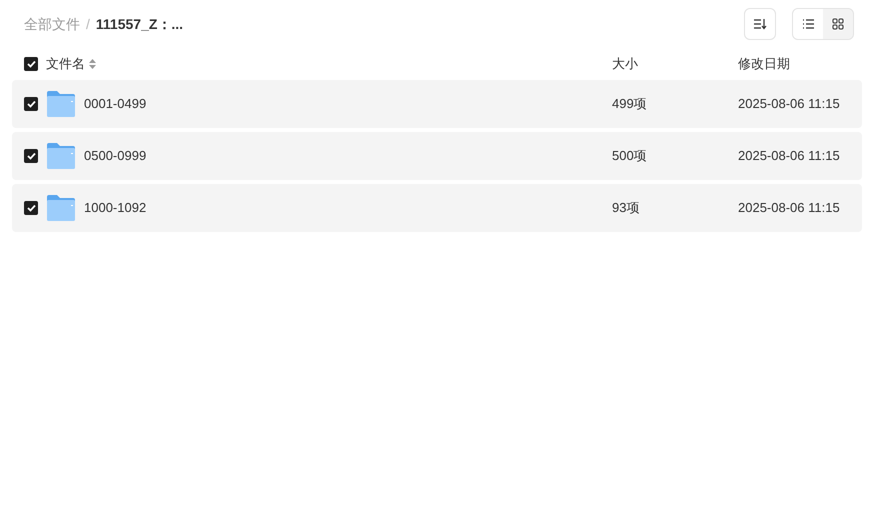  What do you see at coordinates (115, 156) in the screenshot?
I see `folder-name: 0500-0999` at bounding box center [115, 156].